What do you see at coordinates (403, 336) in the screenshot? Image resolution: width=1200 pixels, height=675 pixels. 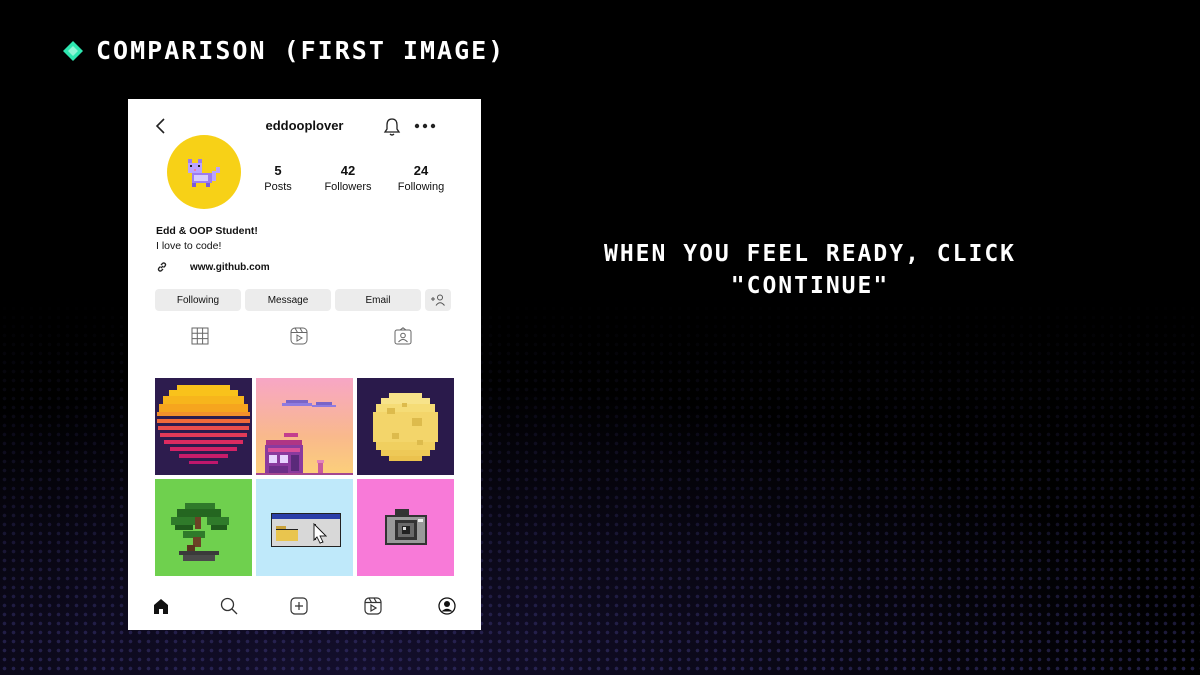 I see `tagged-icon` at bounding box center [403, 336].